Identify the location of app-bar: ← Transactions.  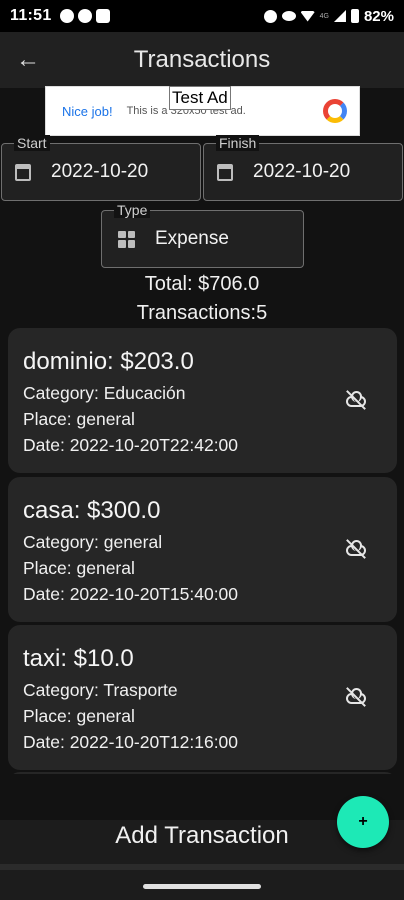
(202, 60).